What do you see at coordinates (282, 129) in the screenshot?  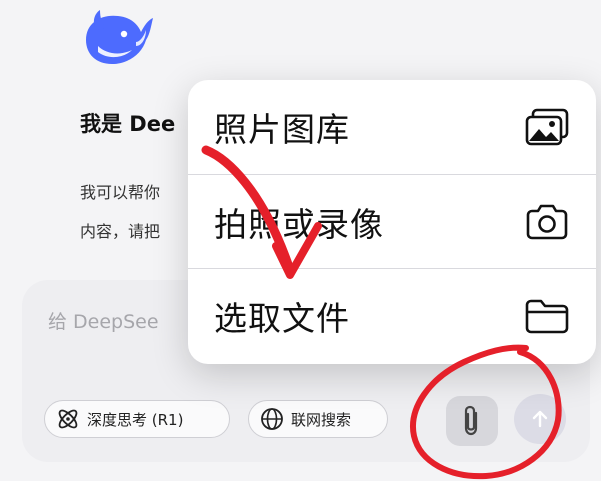 I see `menu-item-label: 照片图库` at bounding box center [282, 129].